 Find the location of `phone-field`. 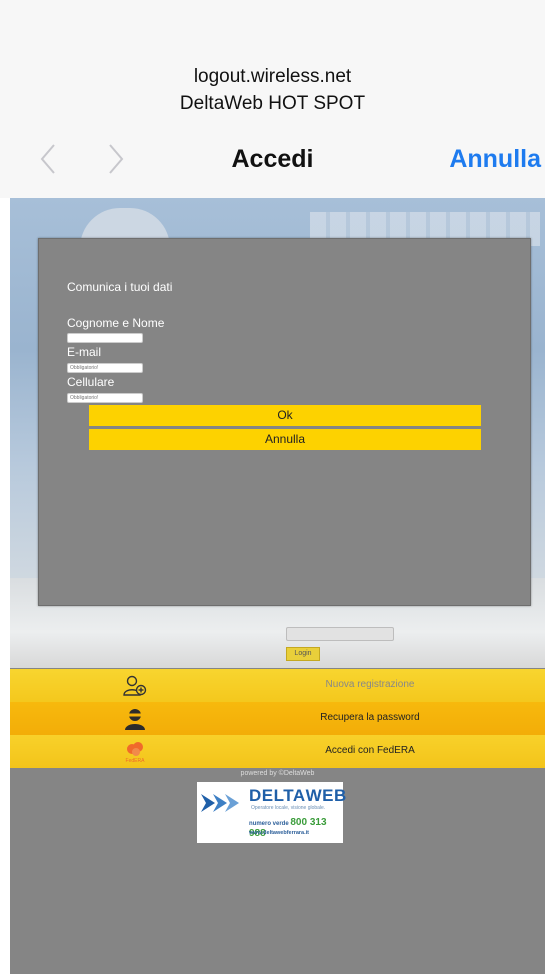

phone-field is located at coordinates (105, 398).